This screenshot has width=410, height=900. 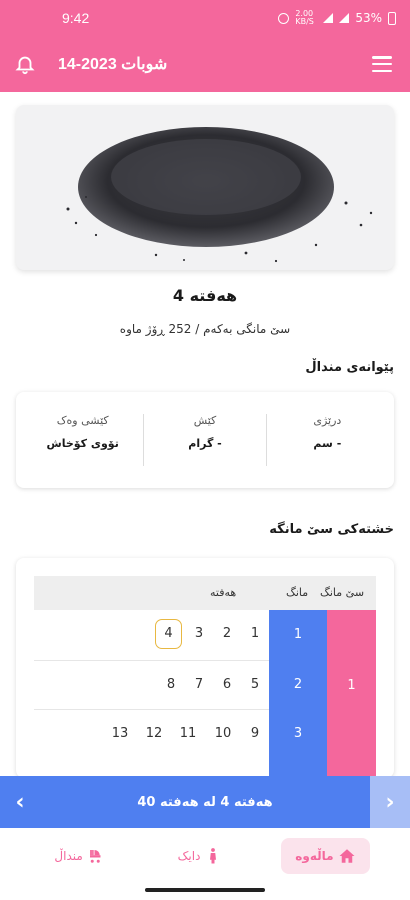 I want to click on network-speed: 2.00 KB/S, so click(x=304, y=17).